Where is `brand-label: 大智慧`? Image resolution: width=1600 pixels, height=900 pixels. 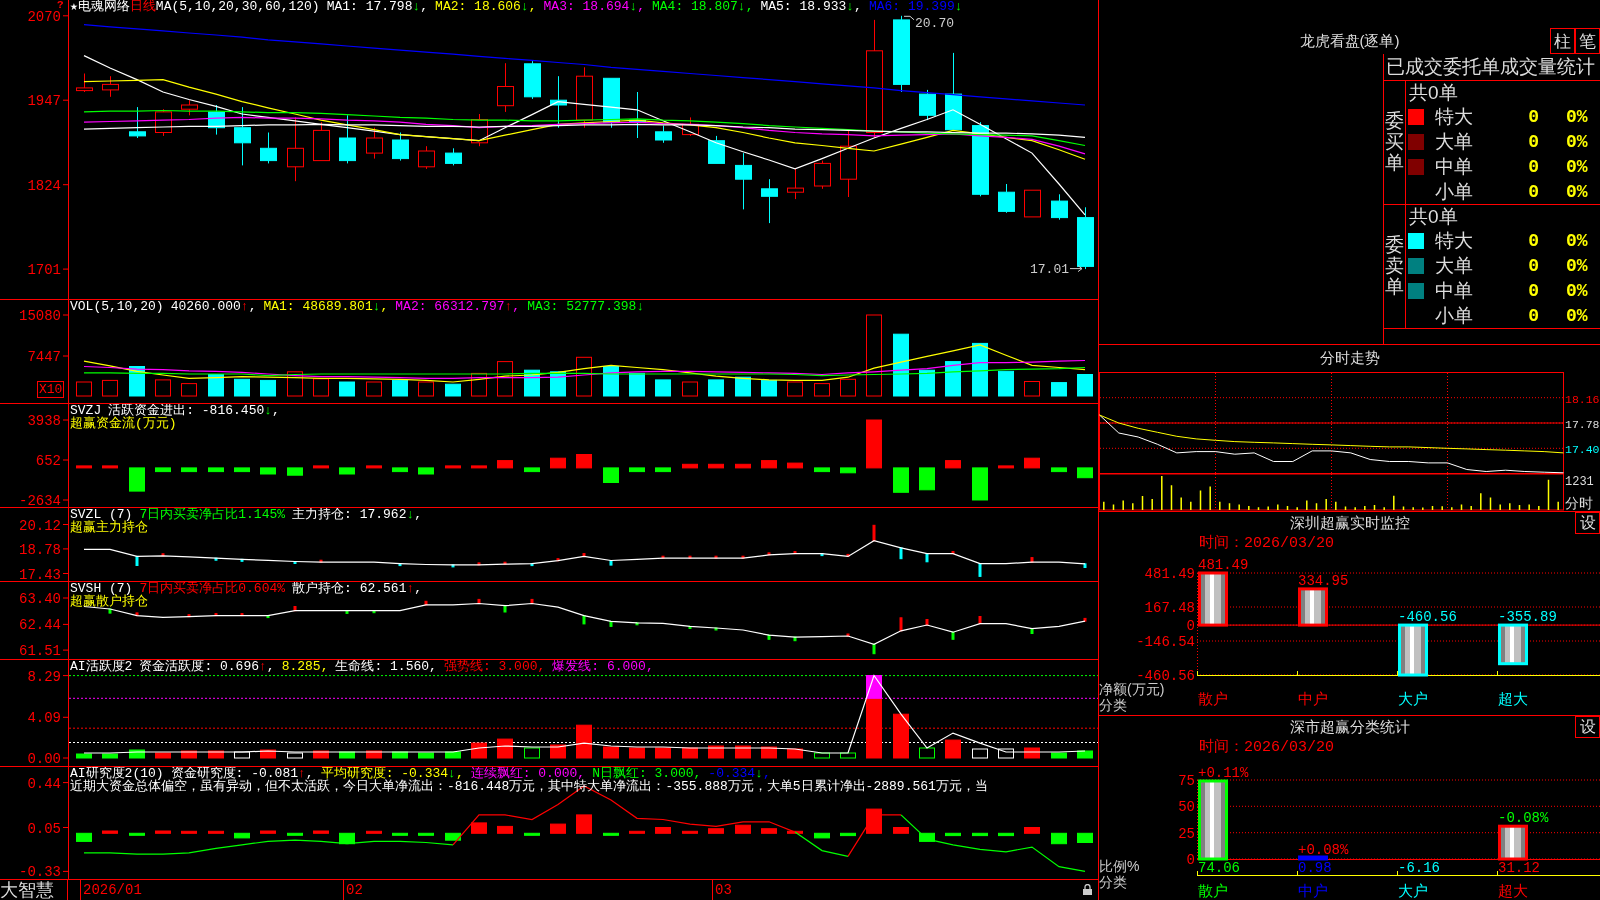
brand-label: 大智慧 is located at coordinates (27, 890).